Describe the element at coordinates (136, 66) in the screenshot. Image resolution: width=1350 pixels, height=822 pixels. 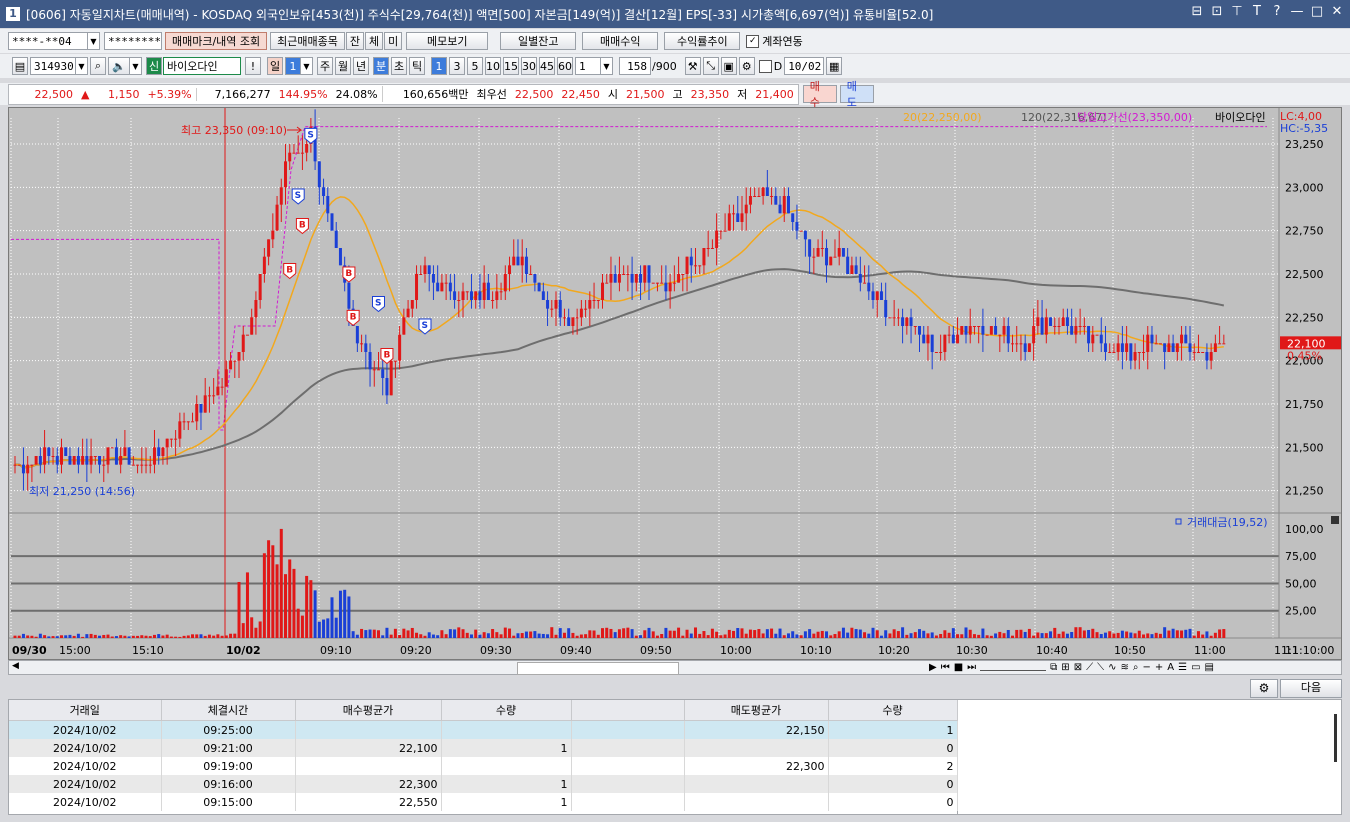
I see `speaker-dropdown-icon: ▼` at that location.